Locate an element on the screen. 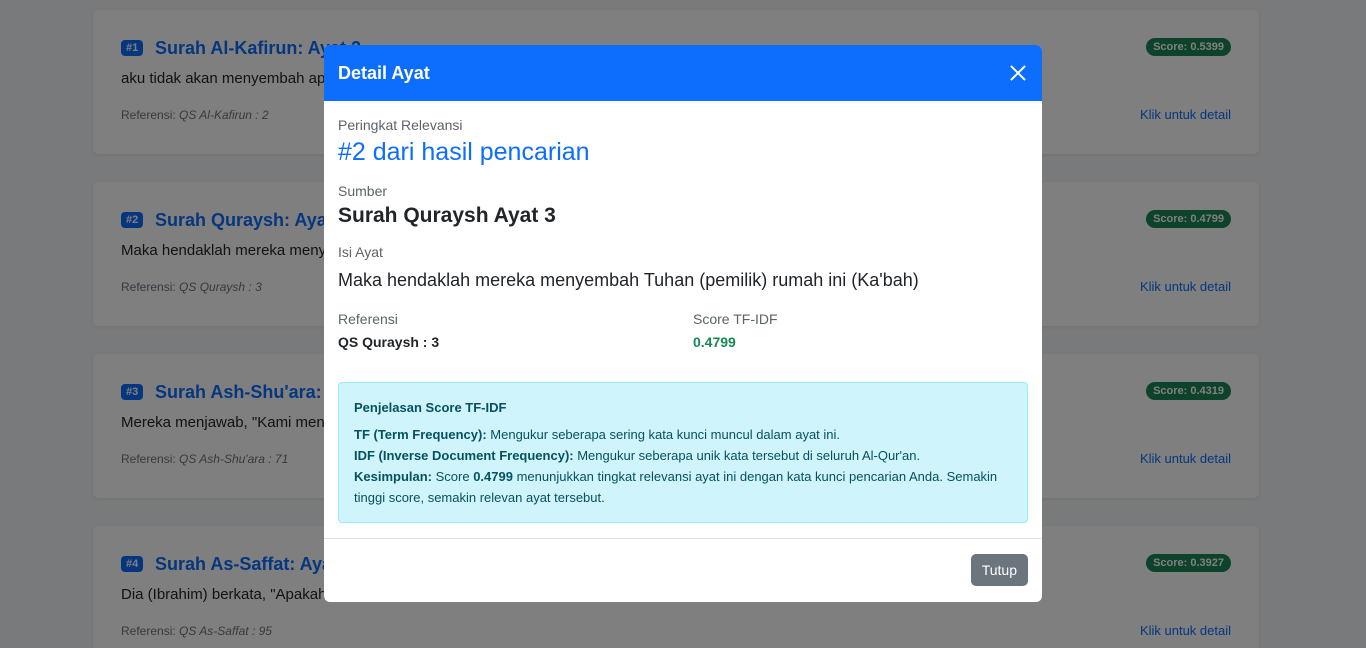  close-button: Tutup is located at coordinates (999, 570).